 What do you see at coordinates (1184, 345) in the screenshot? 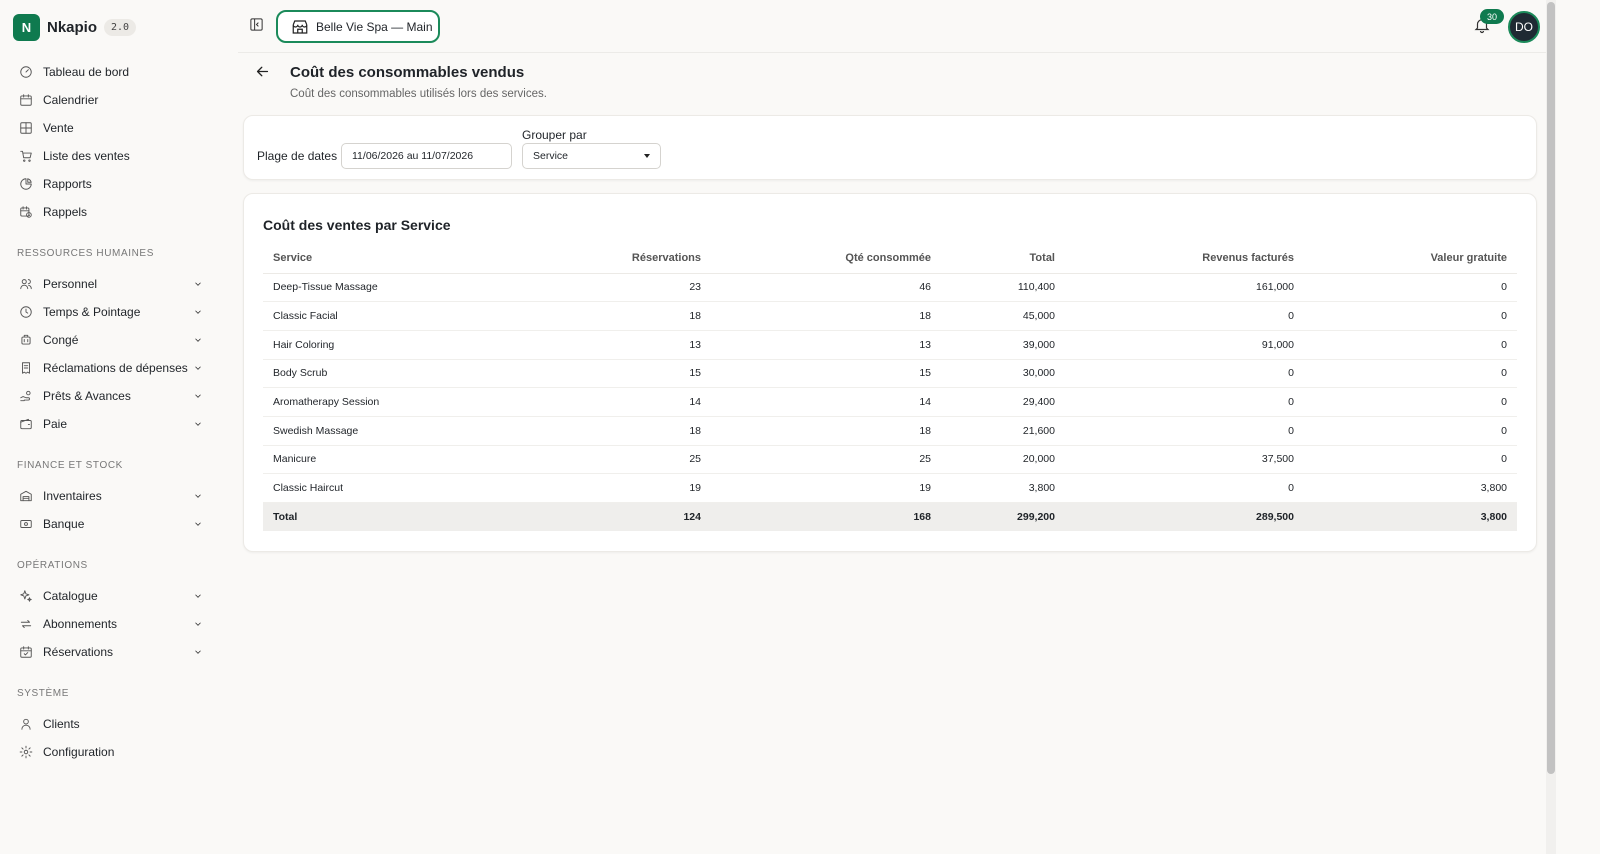
I see `cell: 91,000` at bounding box center [1184, 345].